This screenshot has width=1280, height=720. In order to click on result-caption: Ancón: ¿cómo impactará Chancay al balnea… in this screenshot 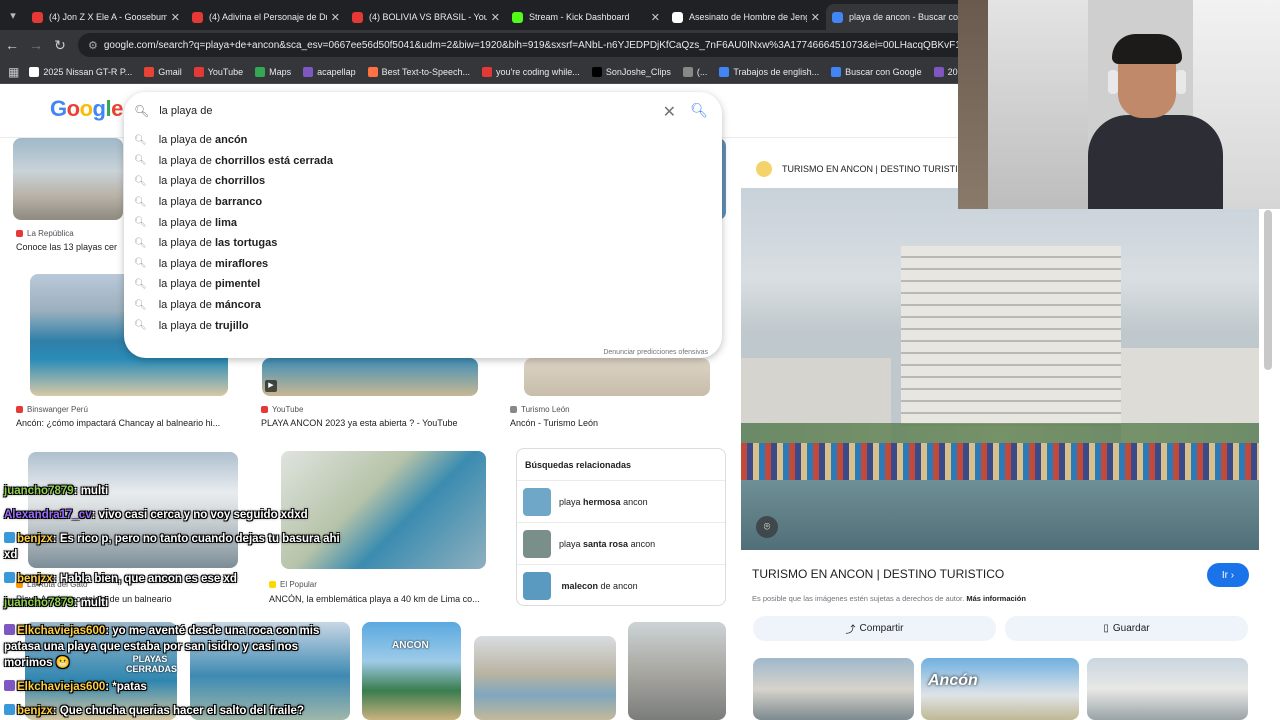, I will do `click(128, 423)`.